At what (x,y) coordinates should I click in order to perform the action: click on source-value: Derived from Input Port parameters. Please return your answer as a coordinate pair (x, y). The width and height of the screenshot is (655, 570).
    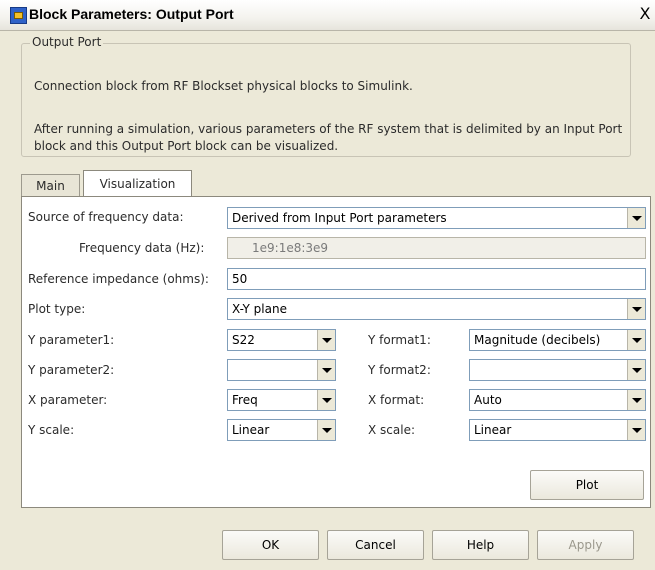
    Looking at the image, I should click on (339, 218).